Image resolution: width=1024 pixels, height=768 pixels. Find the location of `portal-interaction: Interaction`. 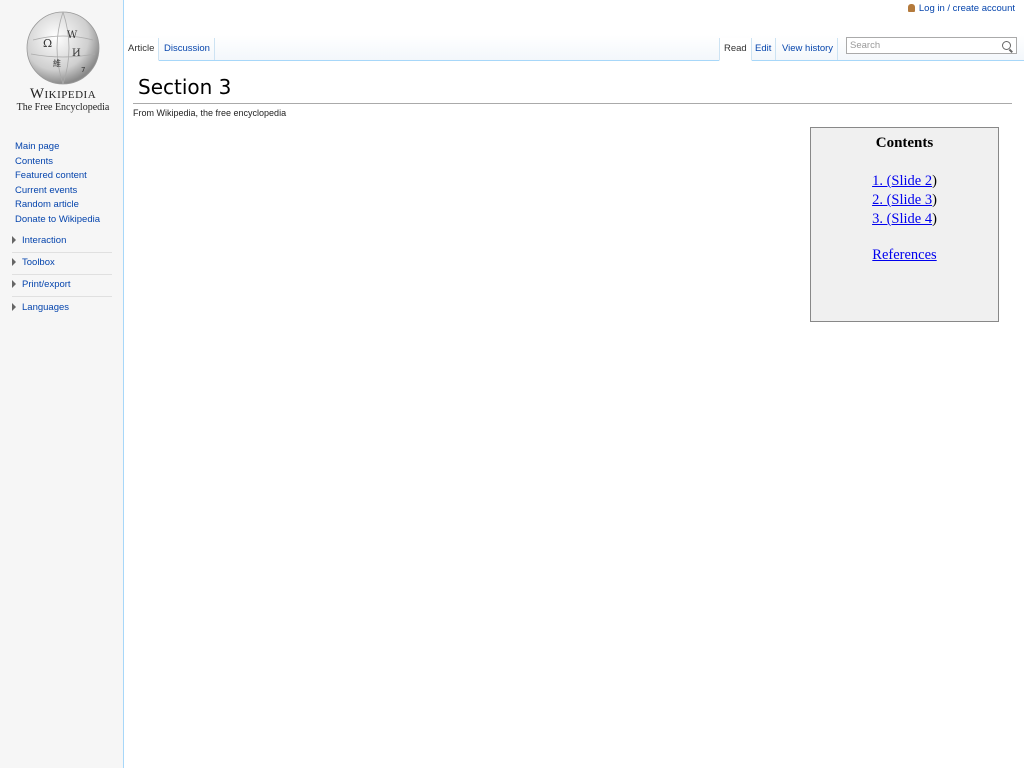

portal-interaction: Interaction is located at coordinates (62, 244).